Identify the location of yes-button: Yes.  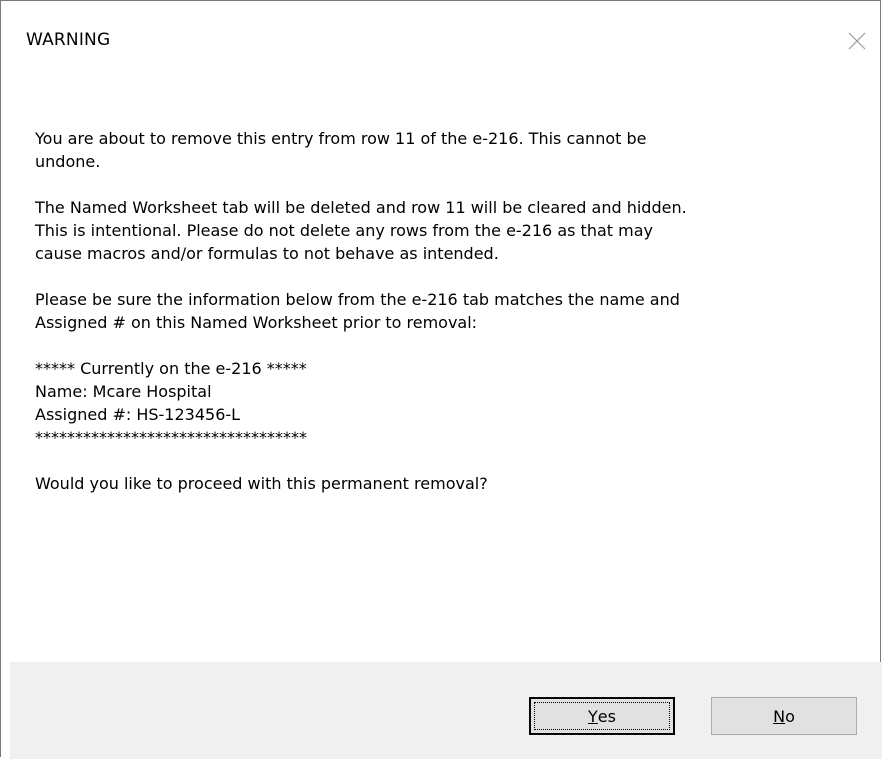
(602, 716).